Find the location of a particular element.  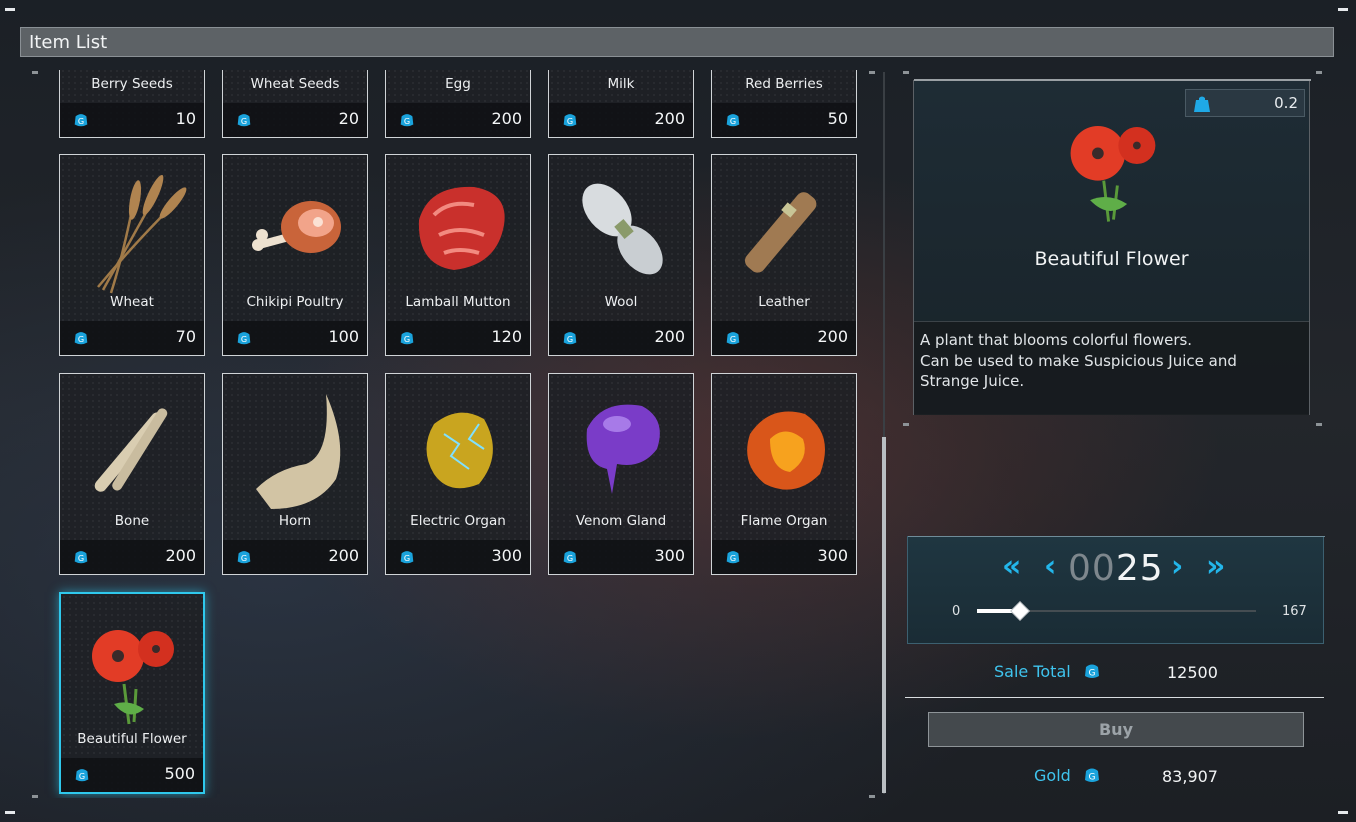

mutton-icon is located at coordinates (461, 228).